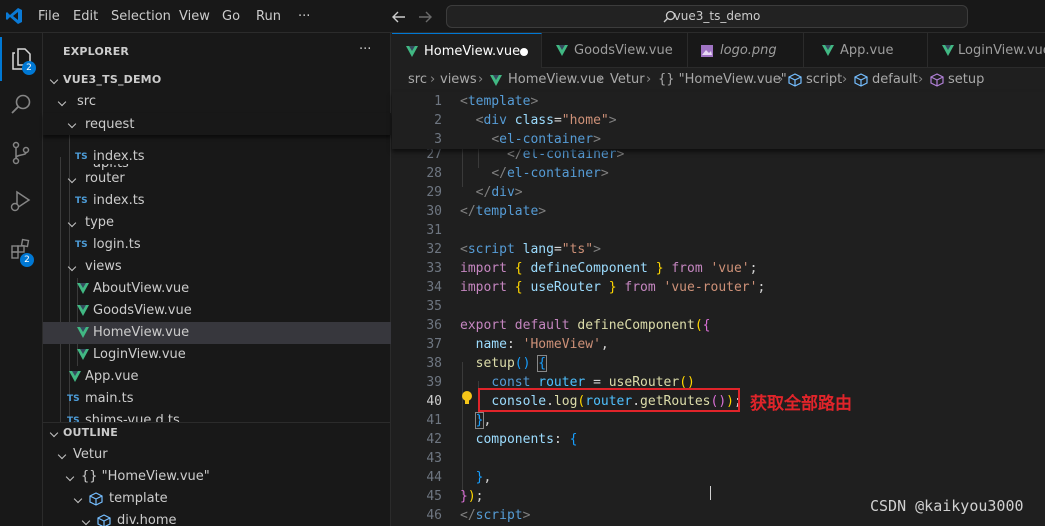 This screenshot has width=1045, height=526. Describe the element at coordinates (483, 477) in the screenshot. I see `code-line: },` at that location.